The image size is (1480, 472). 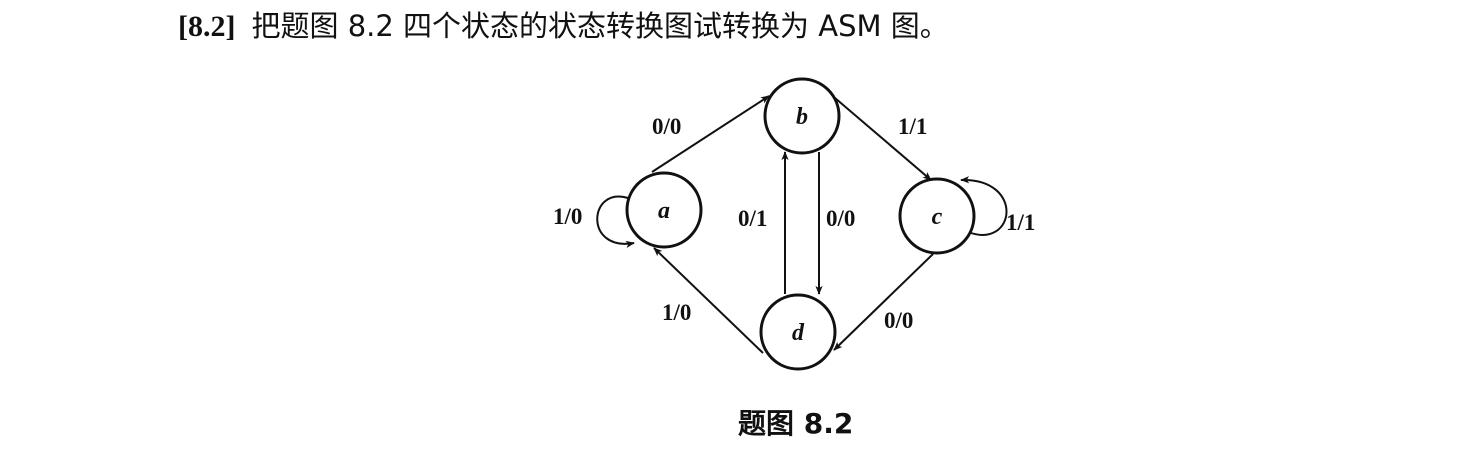 I want to click on edge-b-to-c, so click(x=883, y=139).